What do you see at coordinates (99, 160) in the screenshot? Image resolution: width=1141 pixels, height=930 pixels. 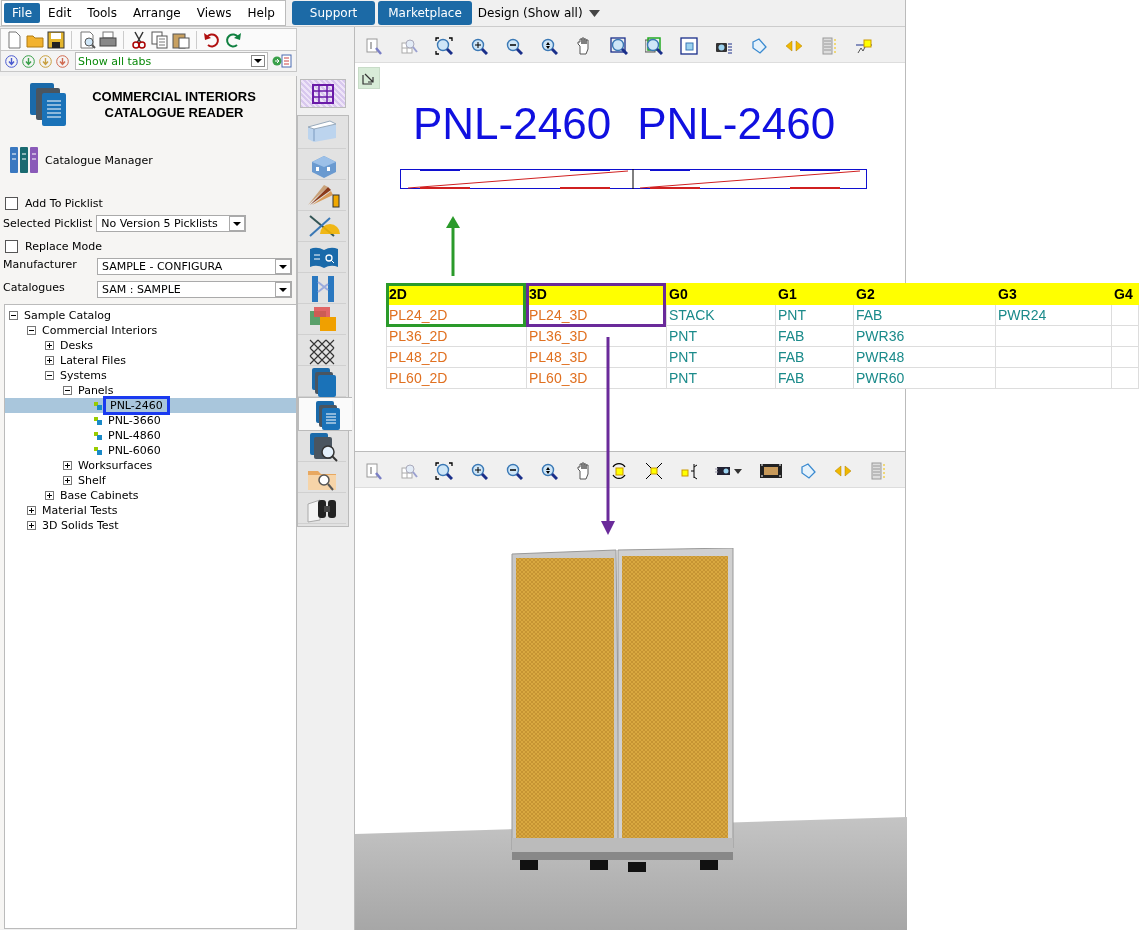 I see `catalogue-manager-link: Catalogue Manager` at bounding box center [99, 160].